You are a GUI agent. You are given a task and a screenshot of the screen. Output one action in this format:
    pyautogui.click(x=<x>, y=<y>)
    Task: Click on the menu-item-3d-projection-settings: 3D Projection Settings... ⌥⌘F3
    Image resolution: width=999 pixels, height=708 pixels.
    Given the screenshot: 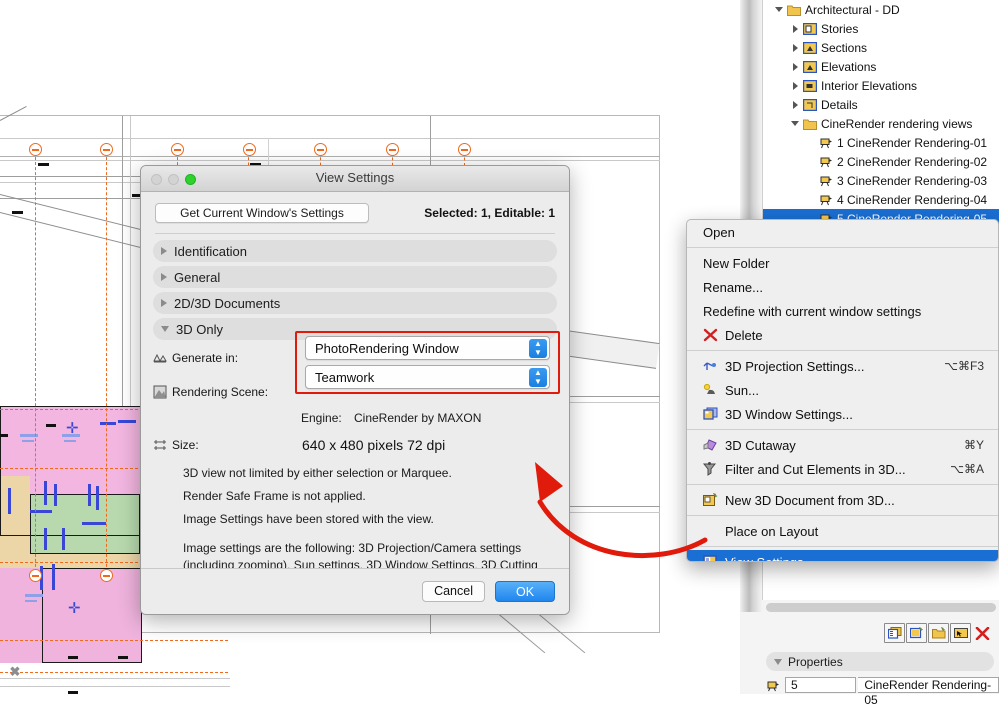 What is the action you would take?
    pyautogui.click(x=842, y=366)
    